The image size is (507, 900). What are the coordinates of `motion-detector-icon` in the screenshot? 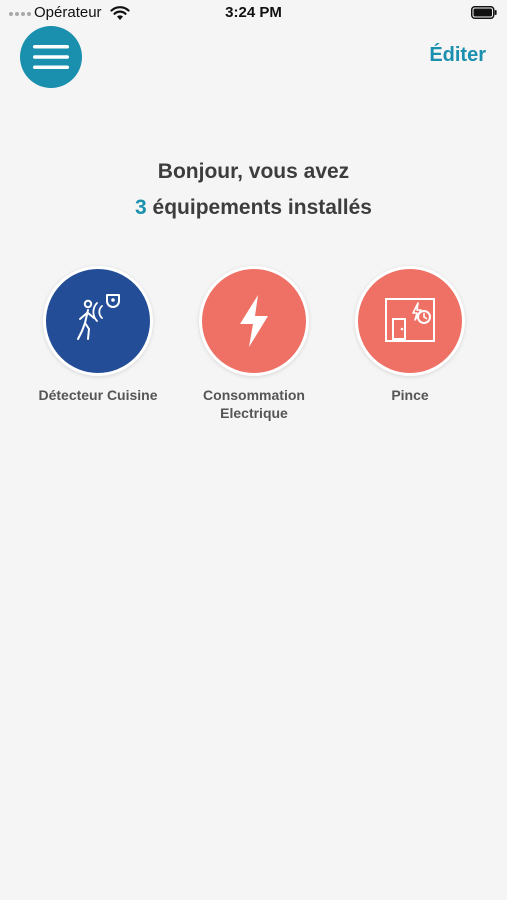 It's located at (98, 317).